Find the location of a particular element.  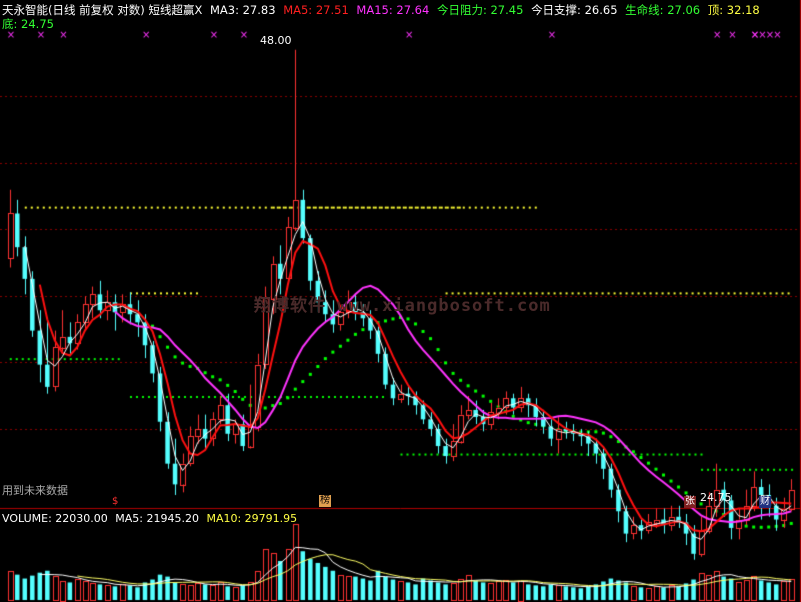

low-price-label: 24.75 is located at coordinates (716, 497).